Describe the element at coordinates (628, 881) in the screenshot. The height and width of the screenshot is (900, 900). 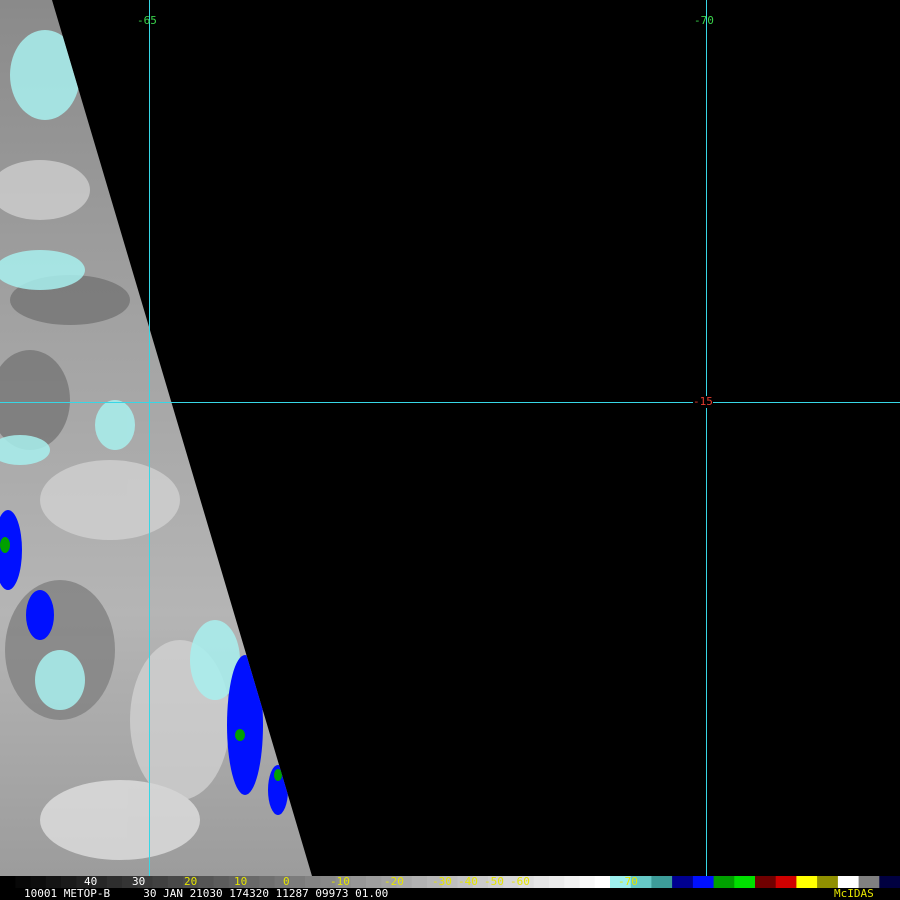
I see `scale-tick-label: -70` at that location.